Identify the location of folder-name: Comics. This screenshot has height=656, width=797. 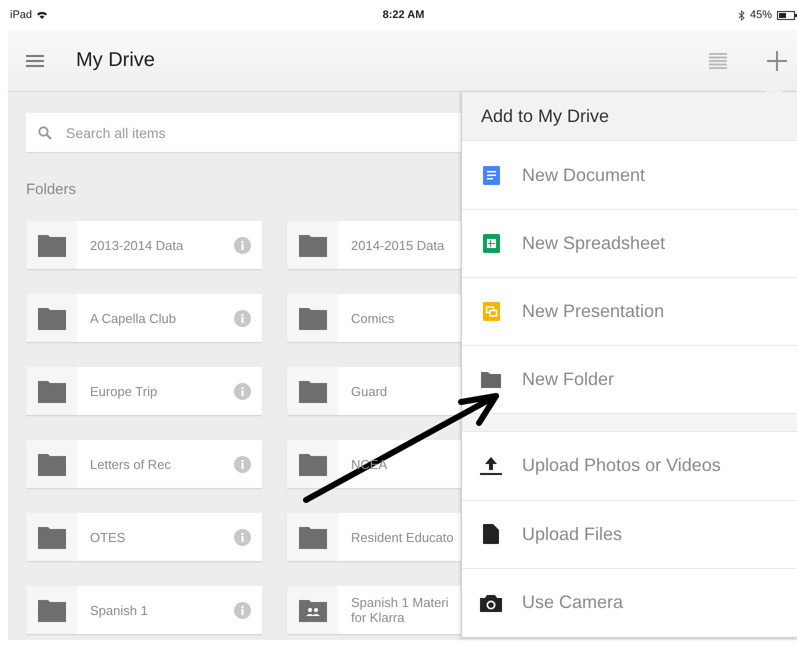
(373, 318).